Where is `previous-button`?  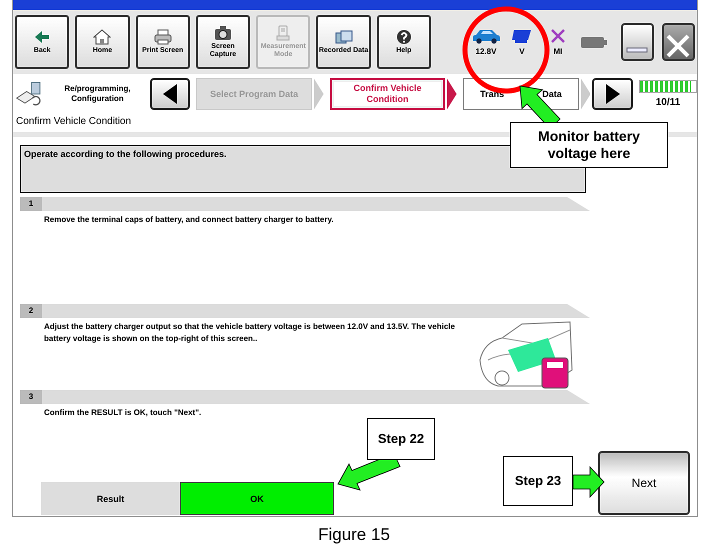 previous-button is located at coordinates (170, 94).